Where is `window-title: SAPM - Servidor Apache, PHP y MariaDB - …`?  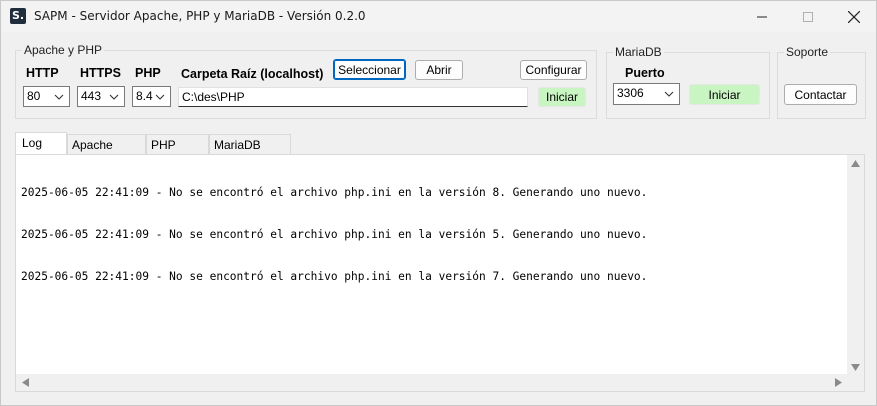 window-title: SAPM - Servidor Apache, PHP y MariaDB - … is located at coordinates (200, 16).